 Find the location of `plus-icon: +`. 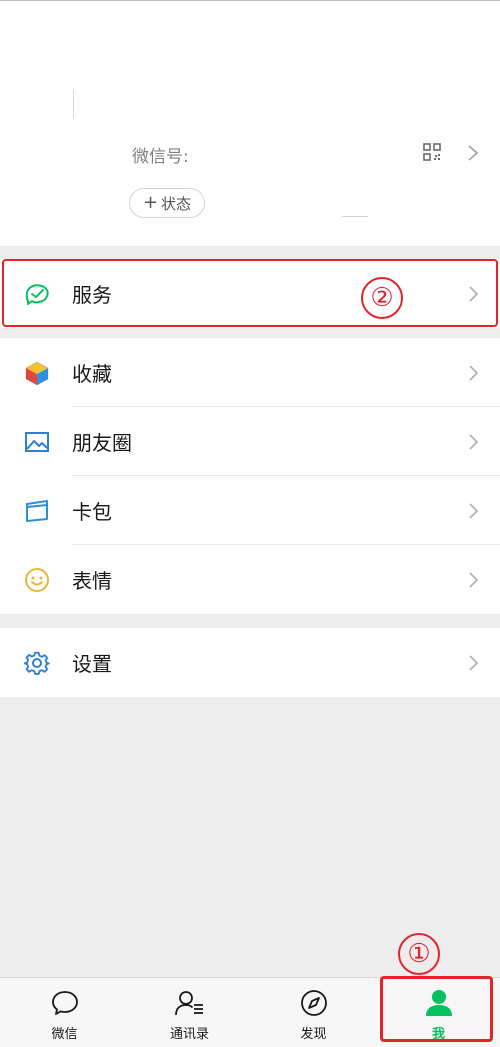

plus-icon: + is located at coordinates (150, 202).